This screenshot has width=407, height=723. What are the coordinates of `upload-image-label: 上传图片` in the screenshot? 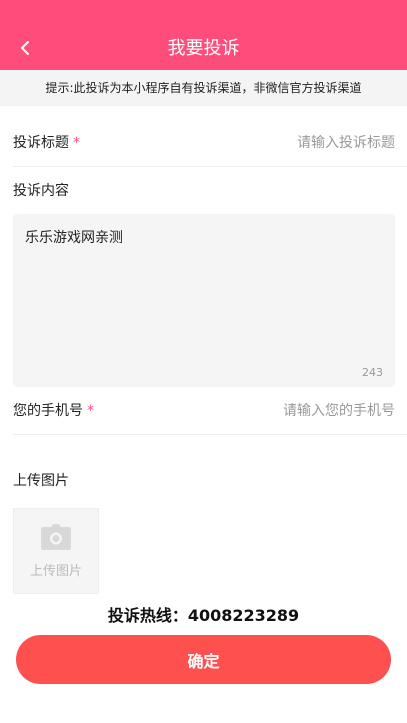 It's located at (41, 481).